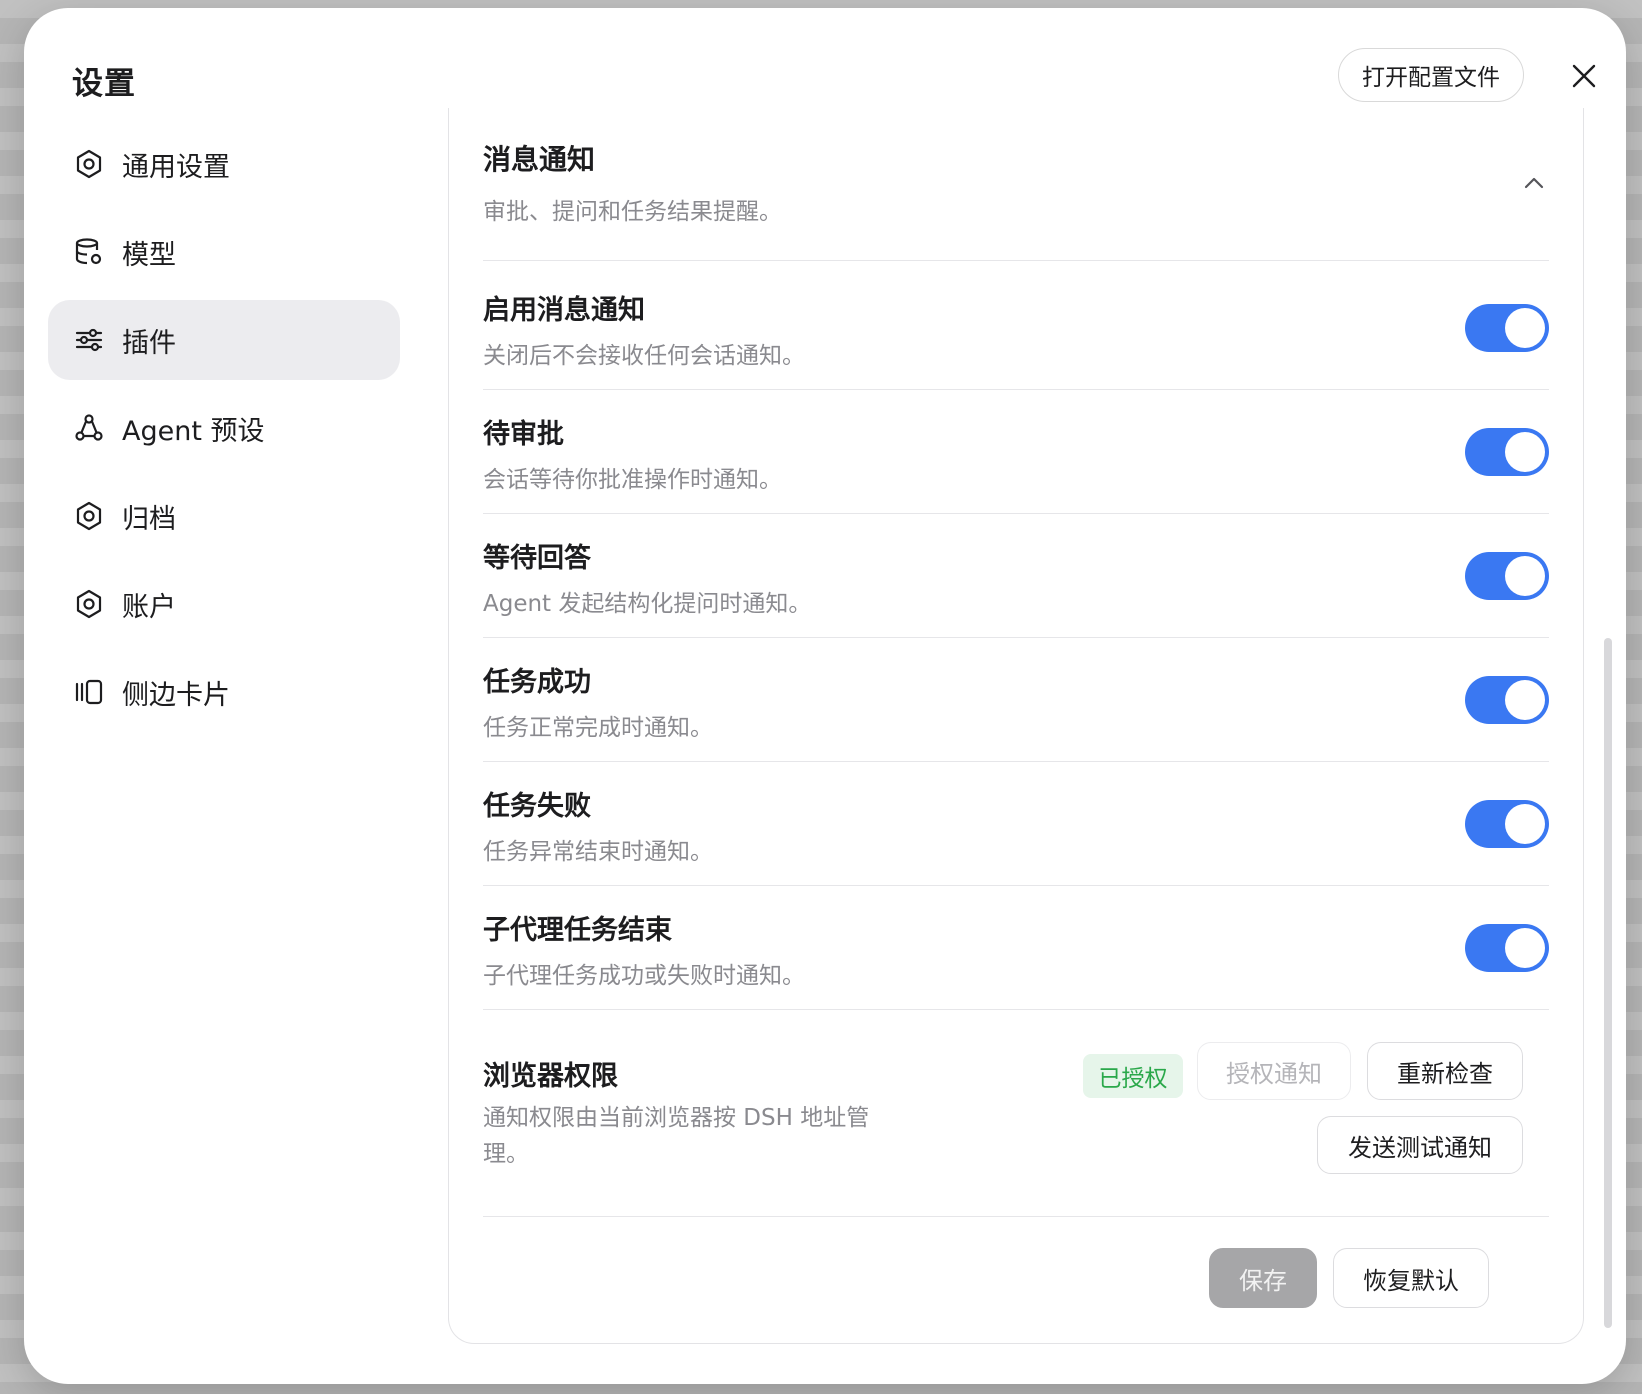  I want to click on sidebar-item-account: 账户, so click(224, 604).